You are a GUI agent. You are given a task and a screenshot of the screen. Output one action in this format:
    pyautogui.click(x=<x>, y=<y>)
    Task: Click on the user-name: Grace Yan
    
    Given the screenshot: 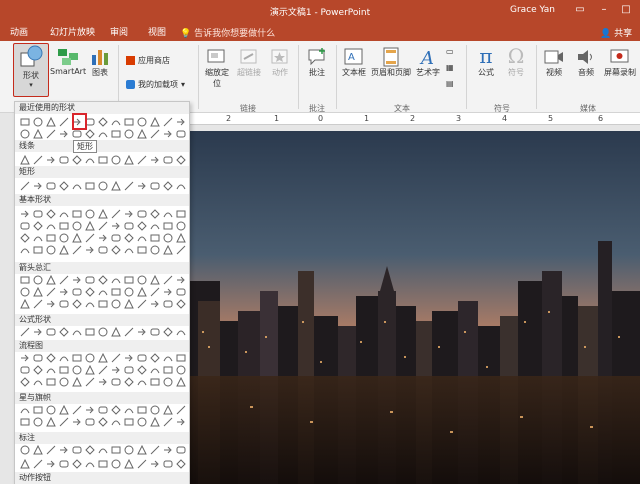 What is the action you would take?
    pyautogui.click(x=532, y=10)
    